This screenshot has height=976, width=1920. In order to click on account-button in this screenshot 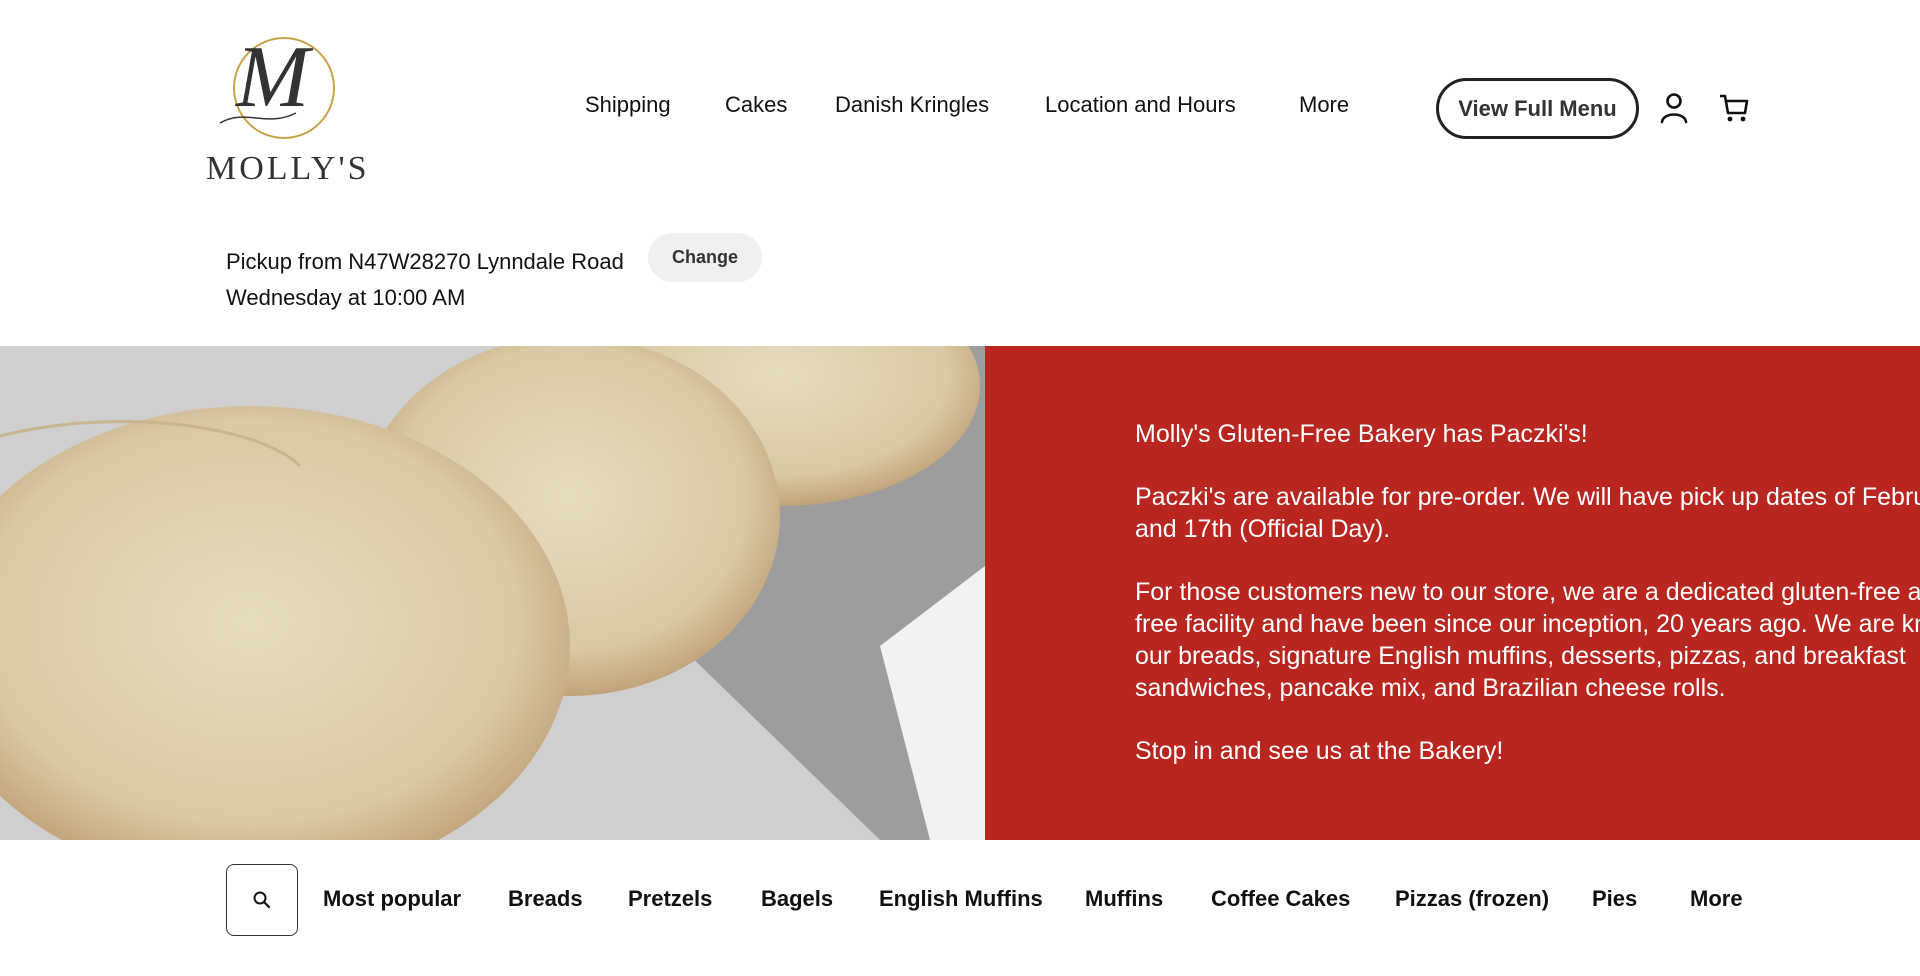, I will do `click(1674, 108)`.